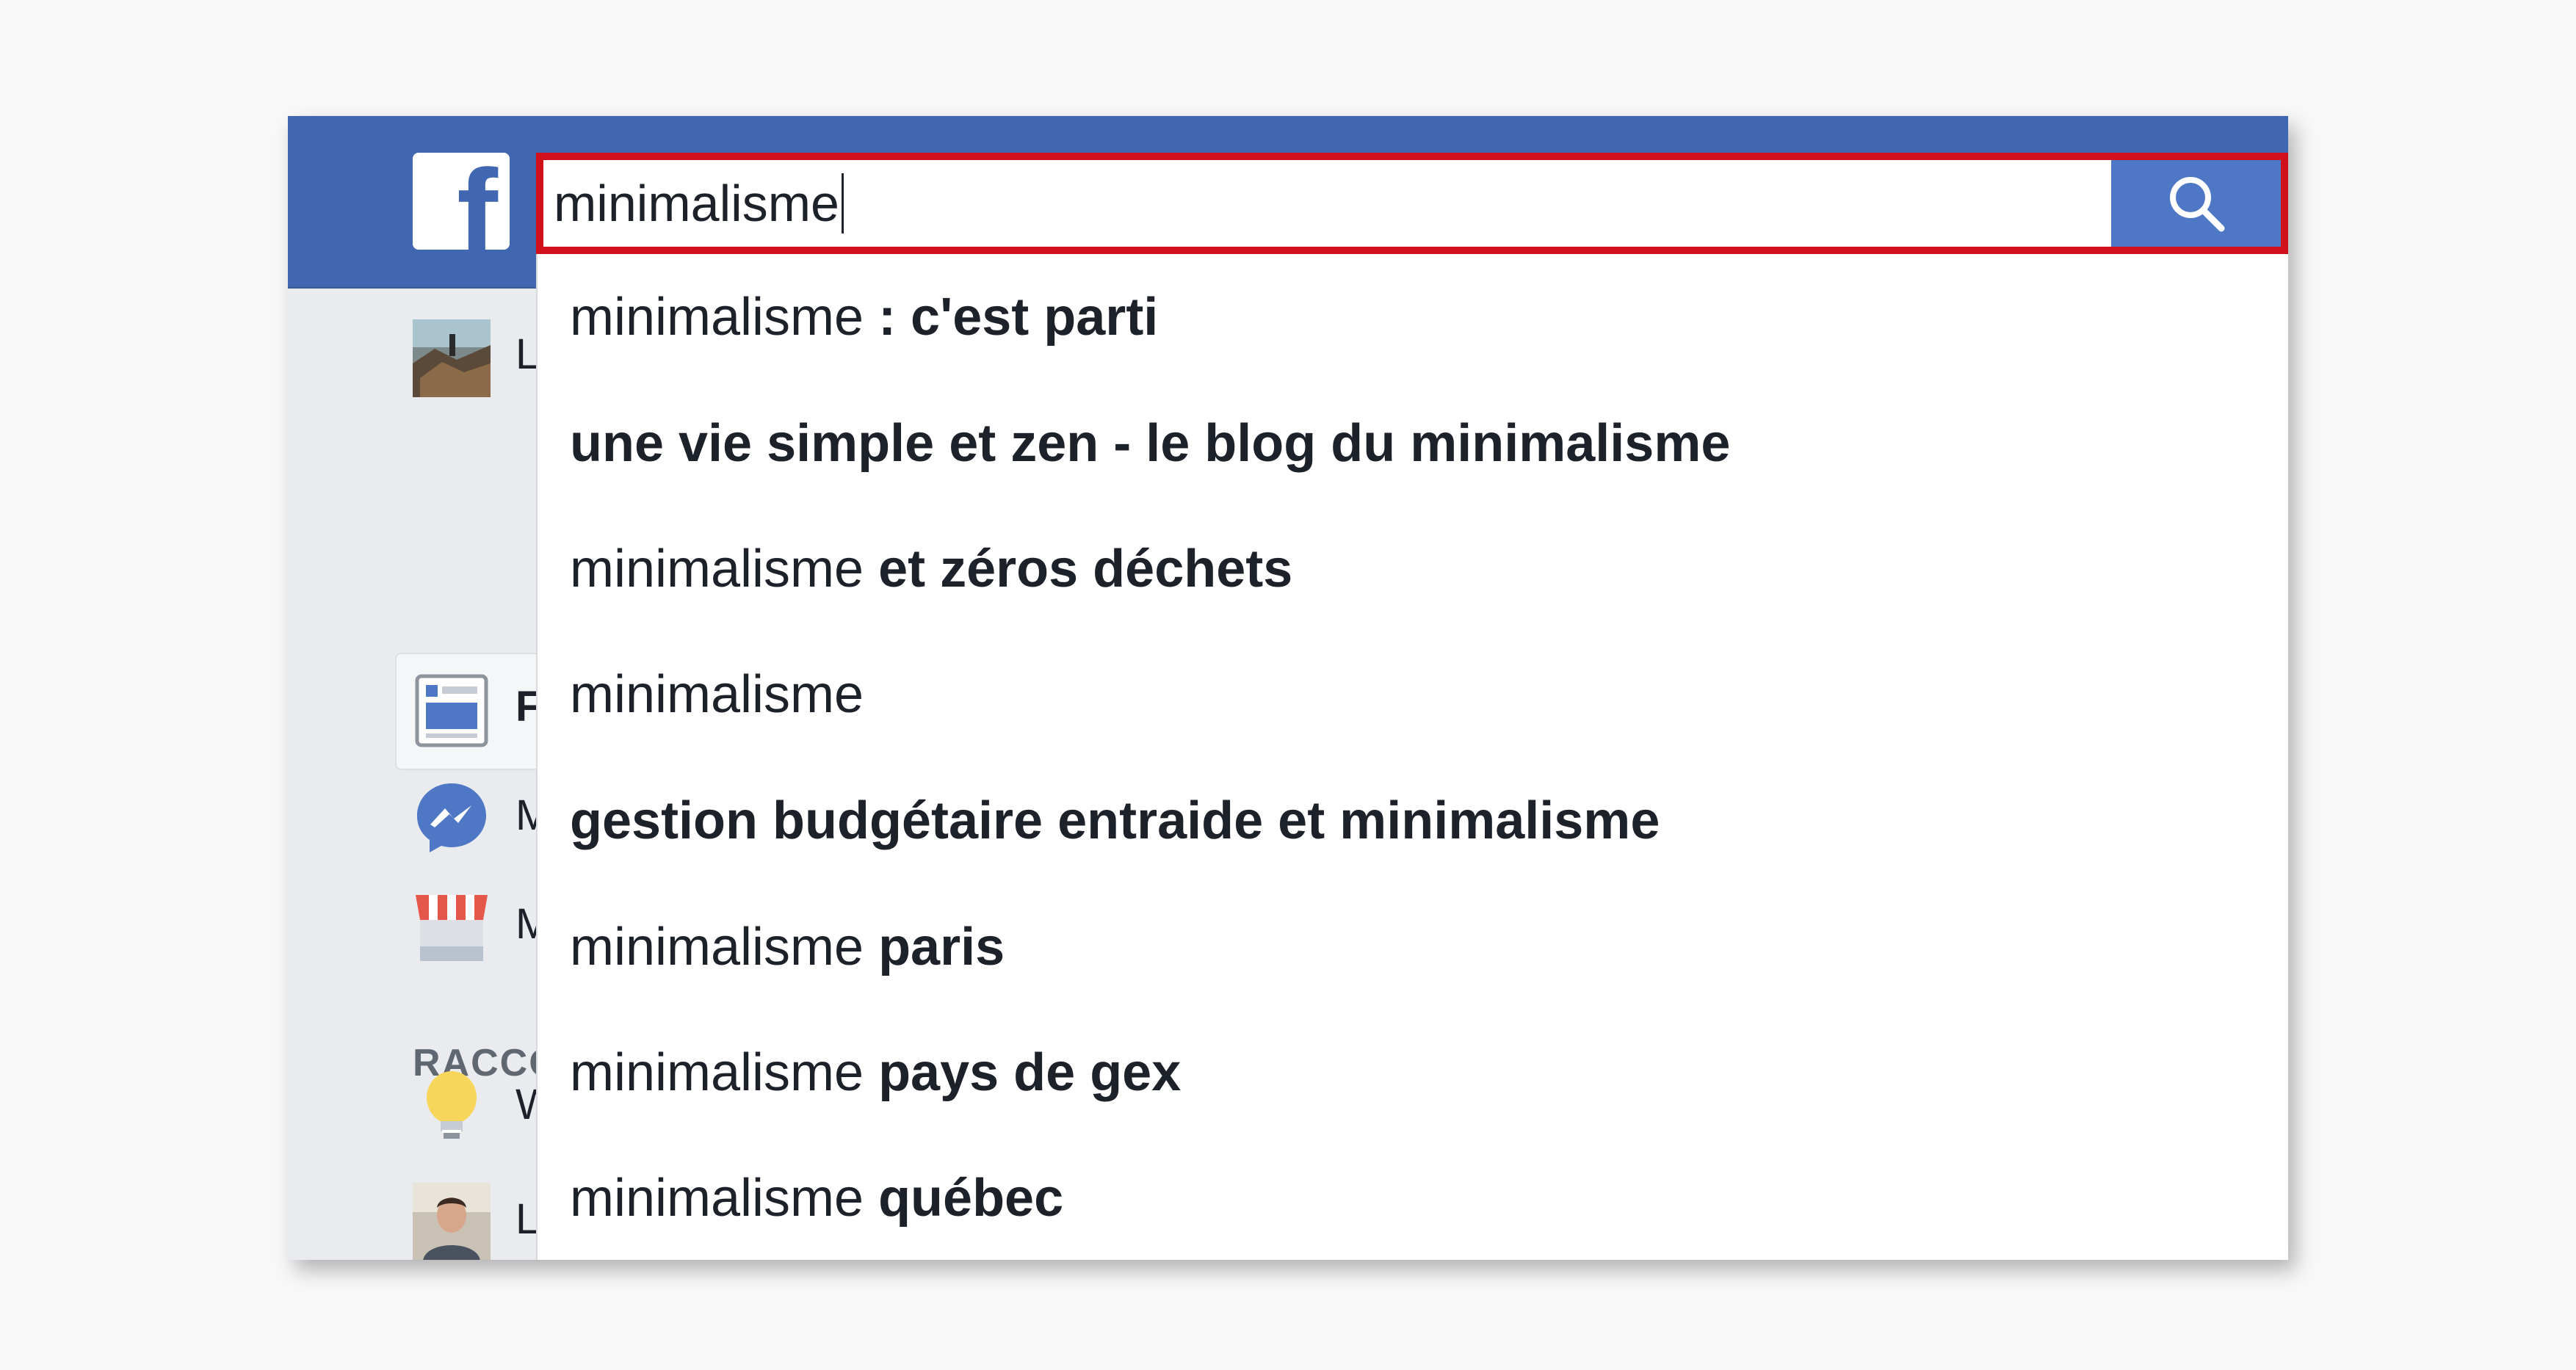 The image size is (2576, 1370). I want to click on suggestion-item: minimalisme québec, so click(1413, 1197).